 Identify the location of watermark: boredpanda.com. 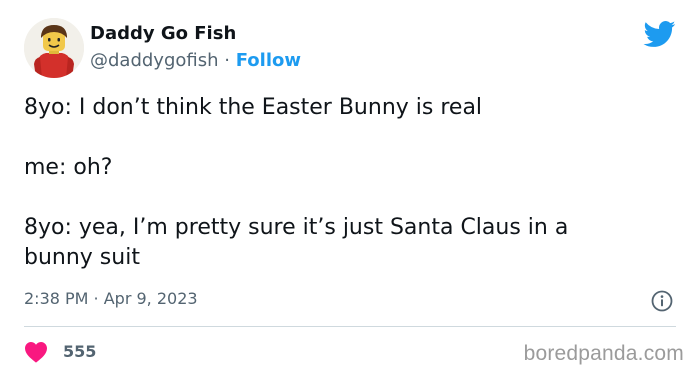
(603, 353).